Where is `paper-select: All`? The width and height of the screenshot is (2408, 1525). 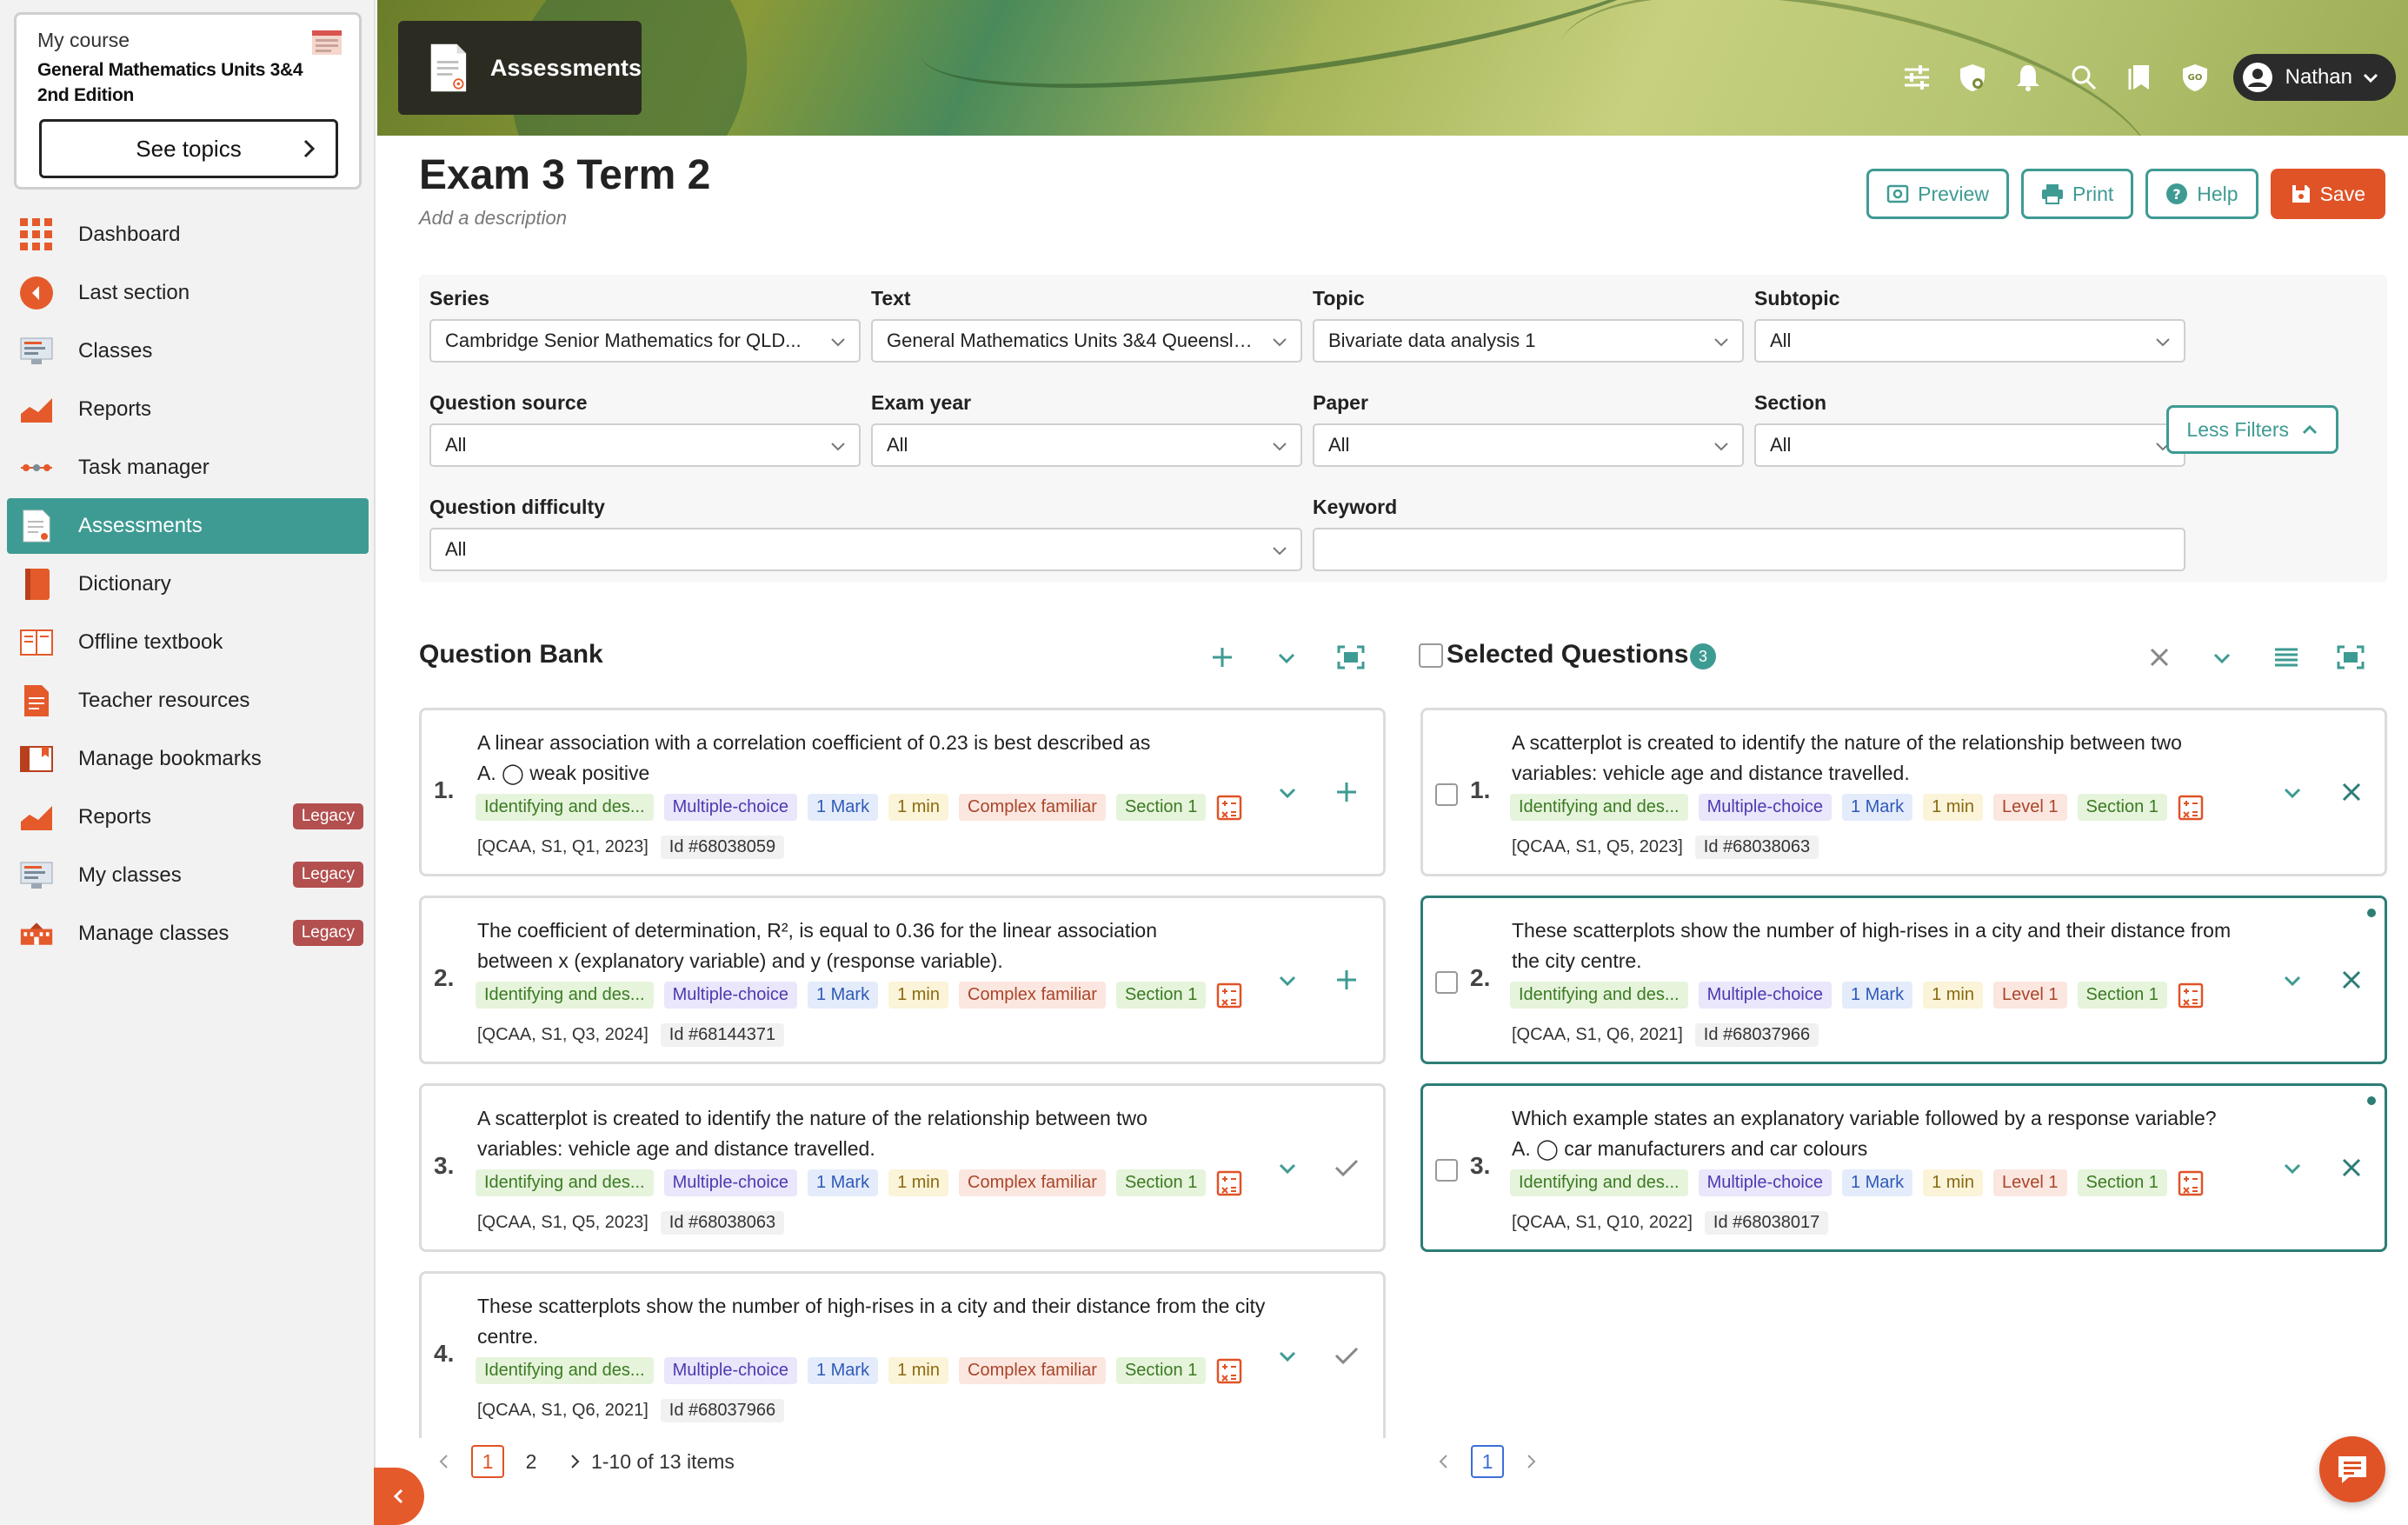
paper-select: All is located at coordinates (1529, 445).